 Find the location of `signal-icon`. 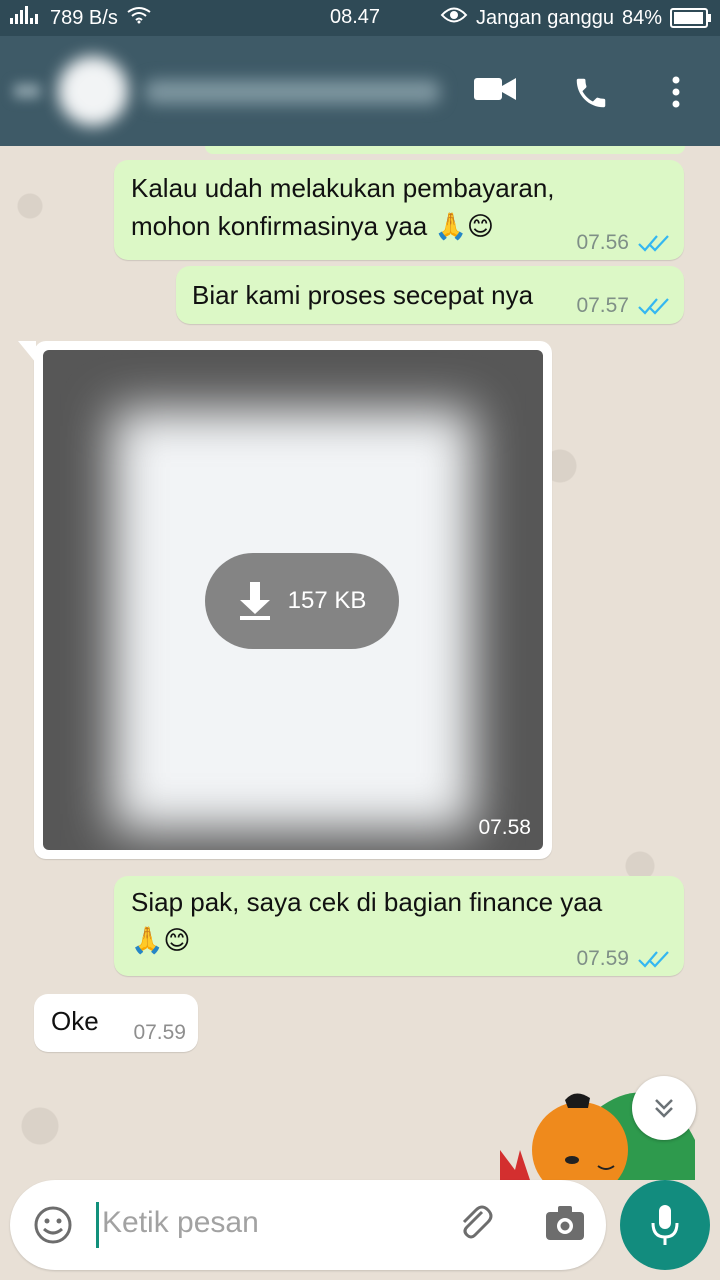

signal-icon is located at coordinates (26, 18).